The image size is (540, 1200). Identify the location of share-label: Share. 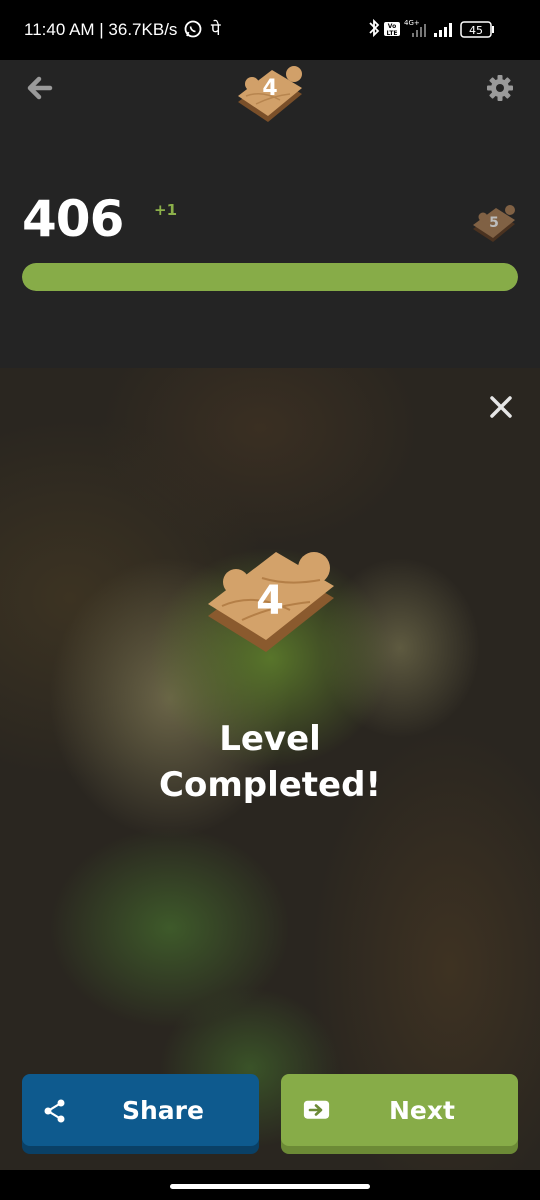
(163, 1110).